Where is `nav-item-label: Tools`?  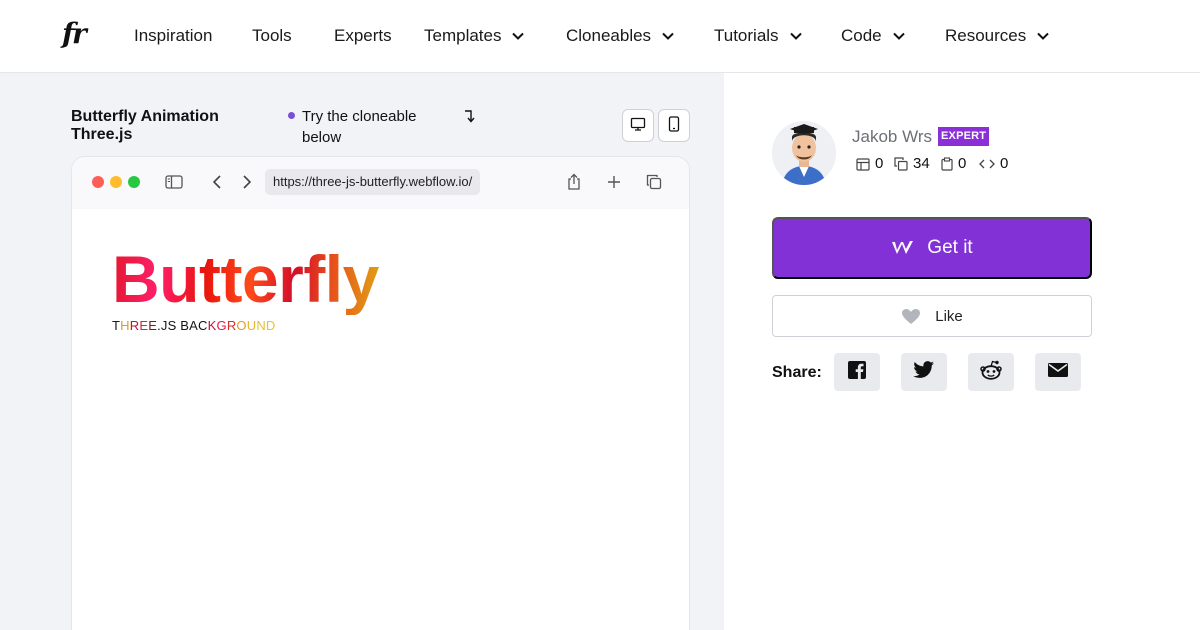
nav-item-label: Tools is located at coordinates (272, 35).